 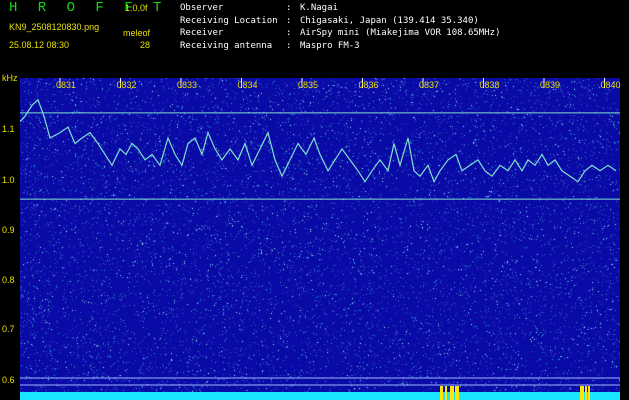 I want to click on datetime-label: 25.08.12 08:30, so click(x=39, y=45).